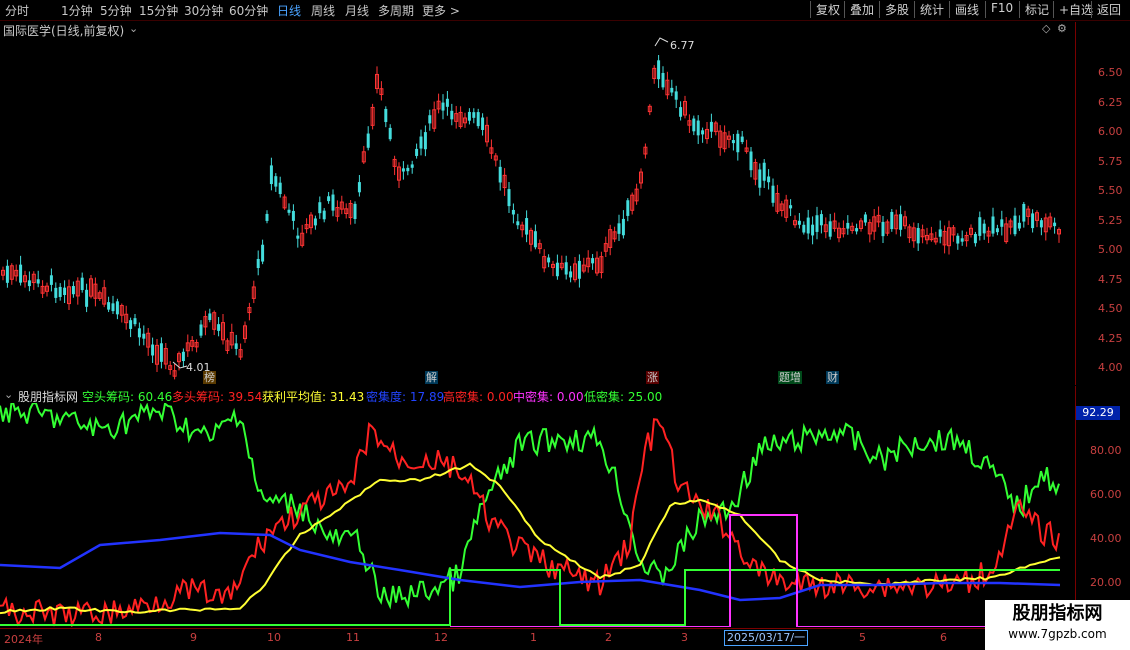  I want to click on high-marker, so click(661, 42).